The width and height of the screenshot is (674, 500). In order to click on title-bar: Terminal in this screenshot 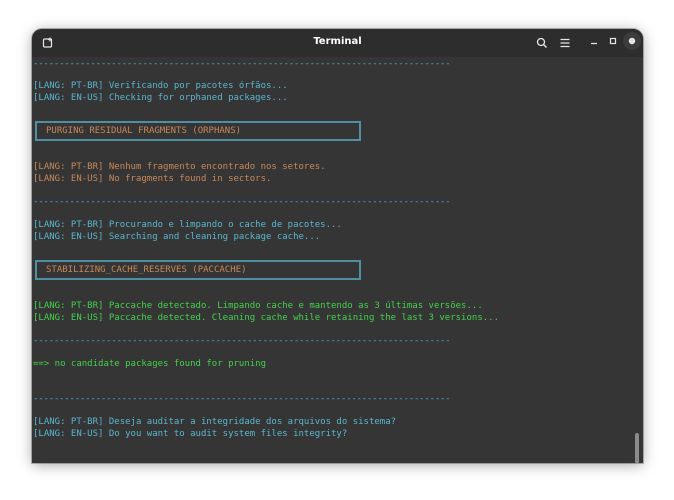, I will do `click(337, 43)`.